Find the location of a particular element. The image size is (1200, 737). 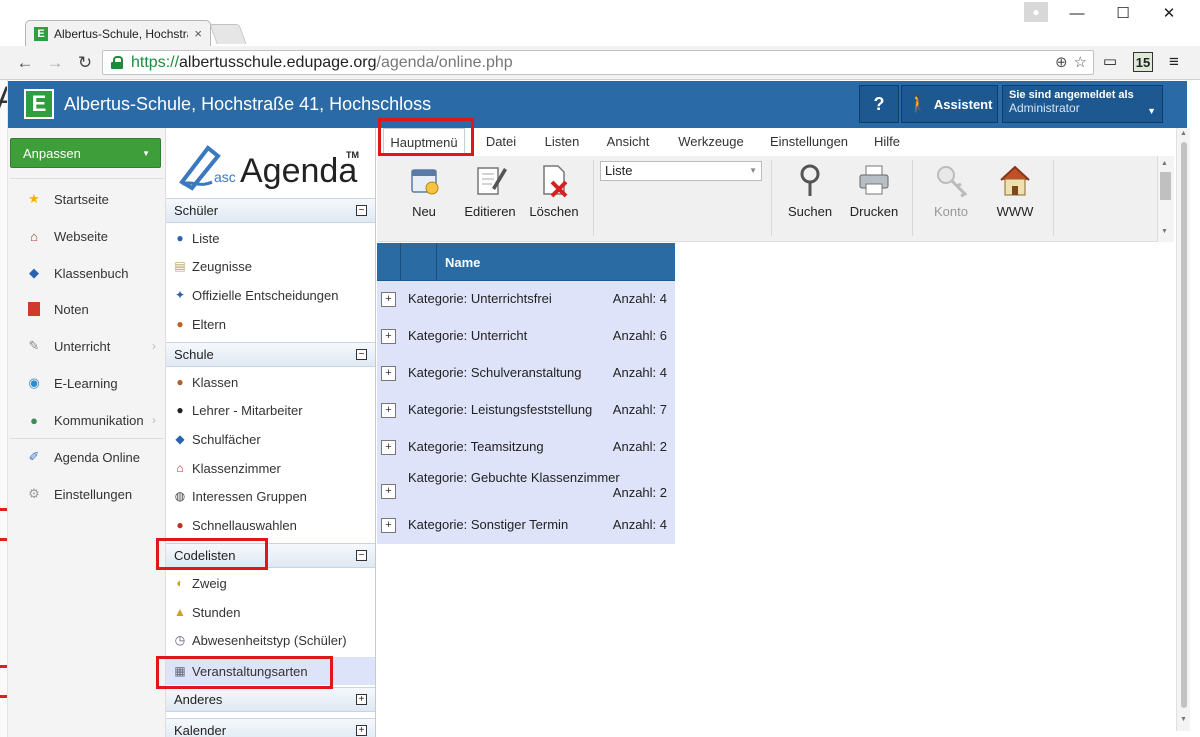

sidebar-item-schulfaecher: ◆ Schulfächer is located at coordinates (270, 439).